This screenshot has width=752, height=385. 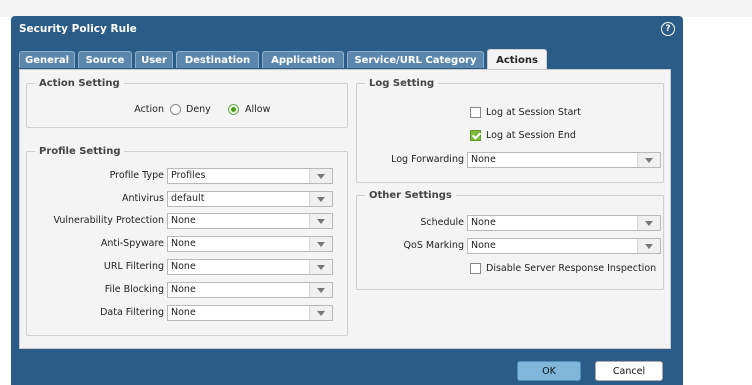 I want to click on url-filtering-label: URL Filtering, so click(x=133, y=266).